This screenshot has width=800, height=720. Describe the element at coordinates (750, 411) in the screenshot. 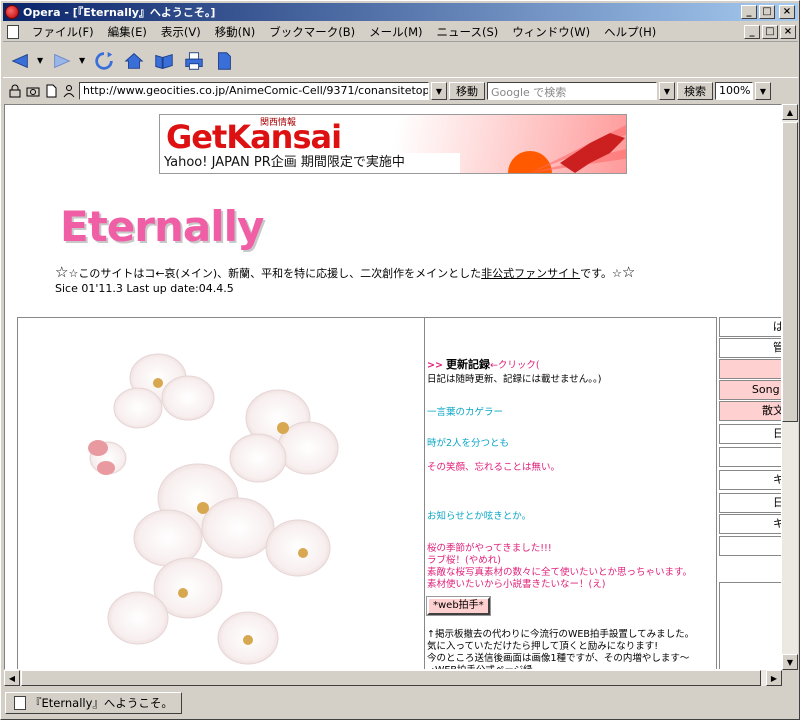

I see `nav-item-prose: 散文` at that location.